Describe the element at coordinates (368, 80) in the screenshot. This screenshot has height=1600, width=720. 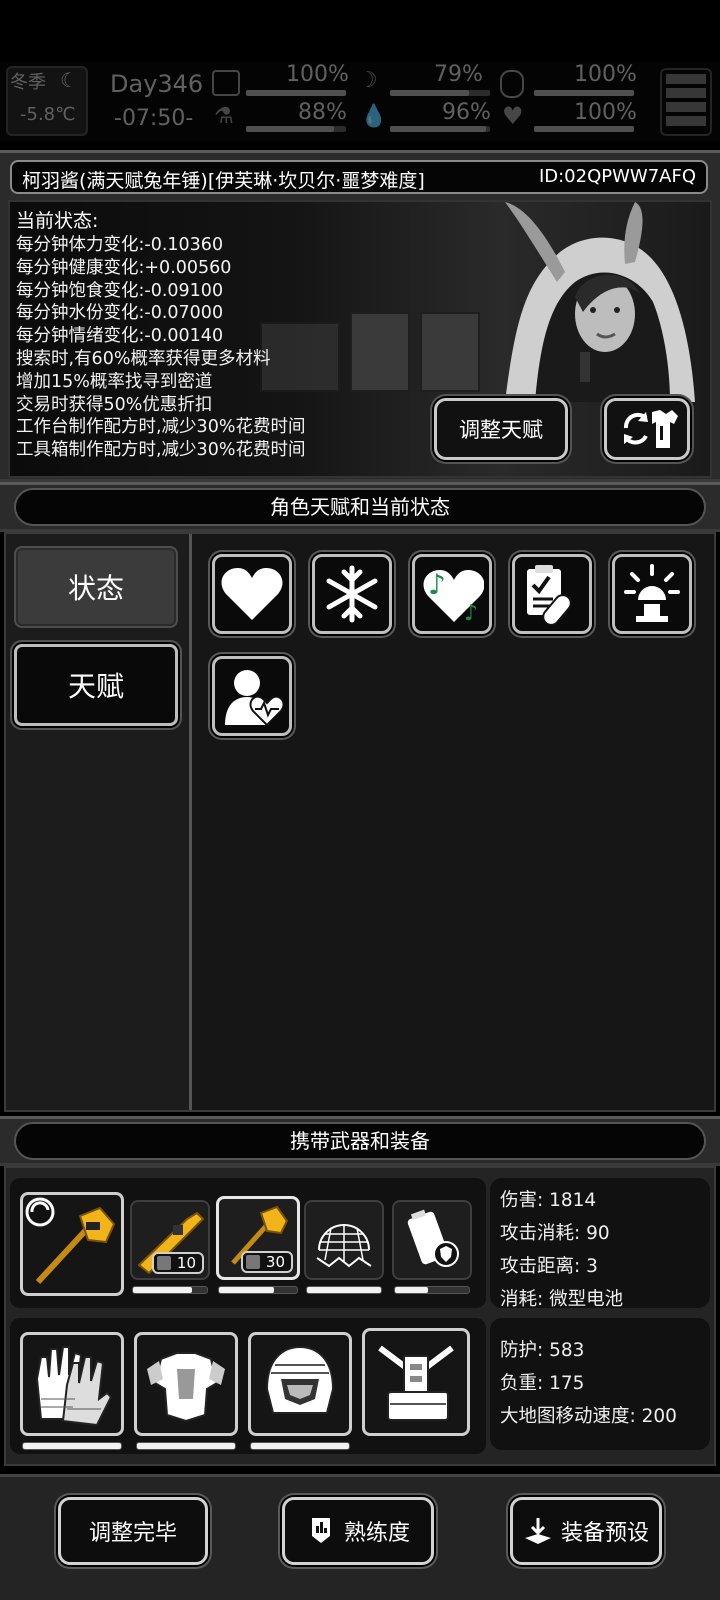
I see `moon-icon: ☽` at that location.